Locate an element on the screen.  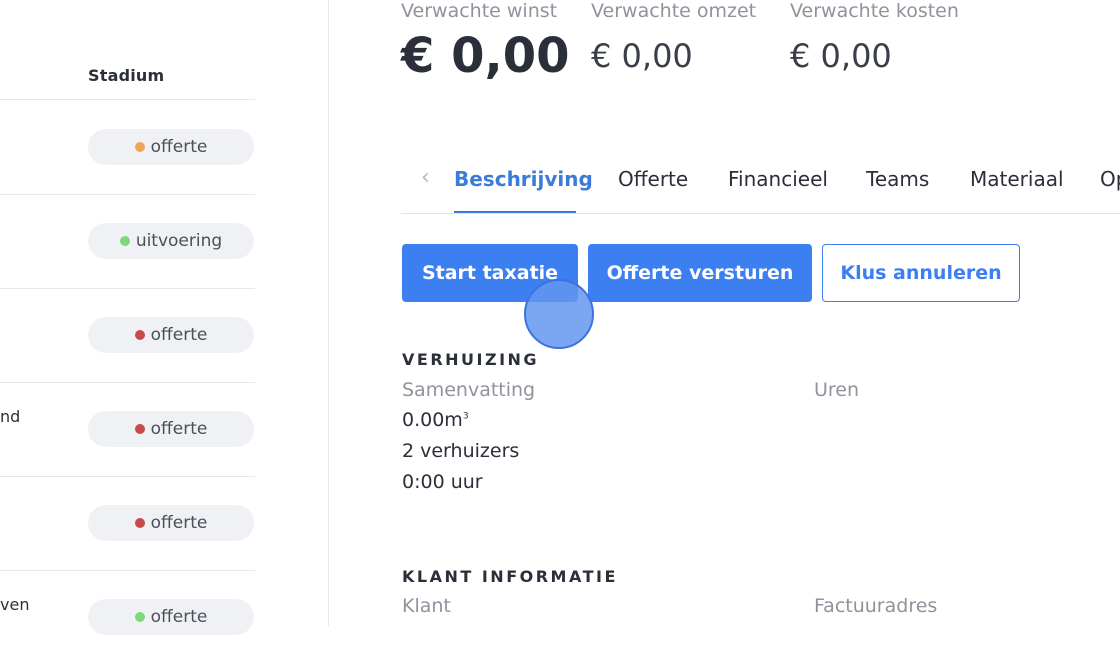
tab-materiaal: Materiaal is located at coordinates (1017, 179).